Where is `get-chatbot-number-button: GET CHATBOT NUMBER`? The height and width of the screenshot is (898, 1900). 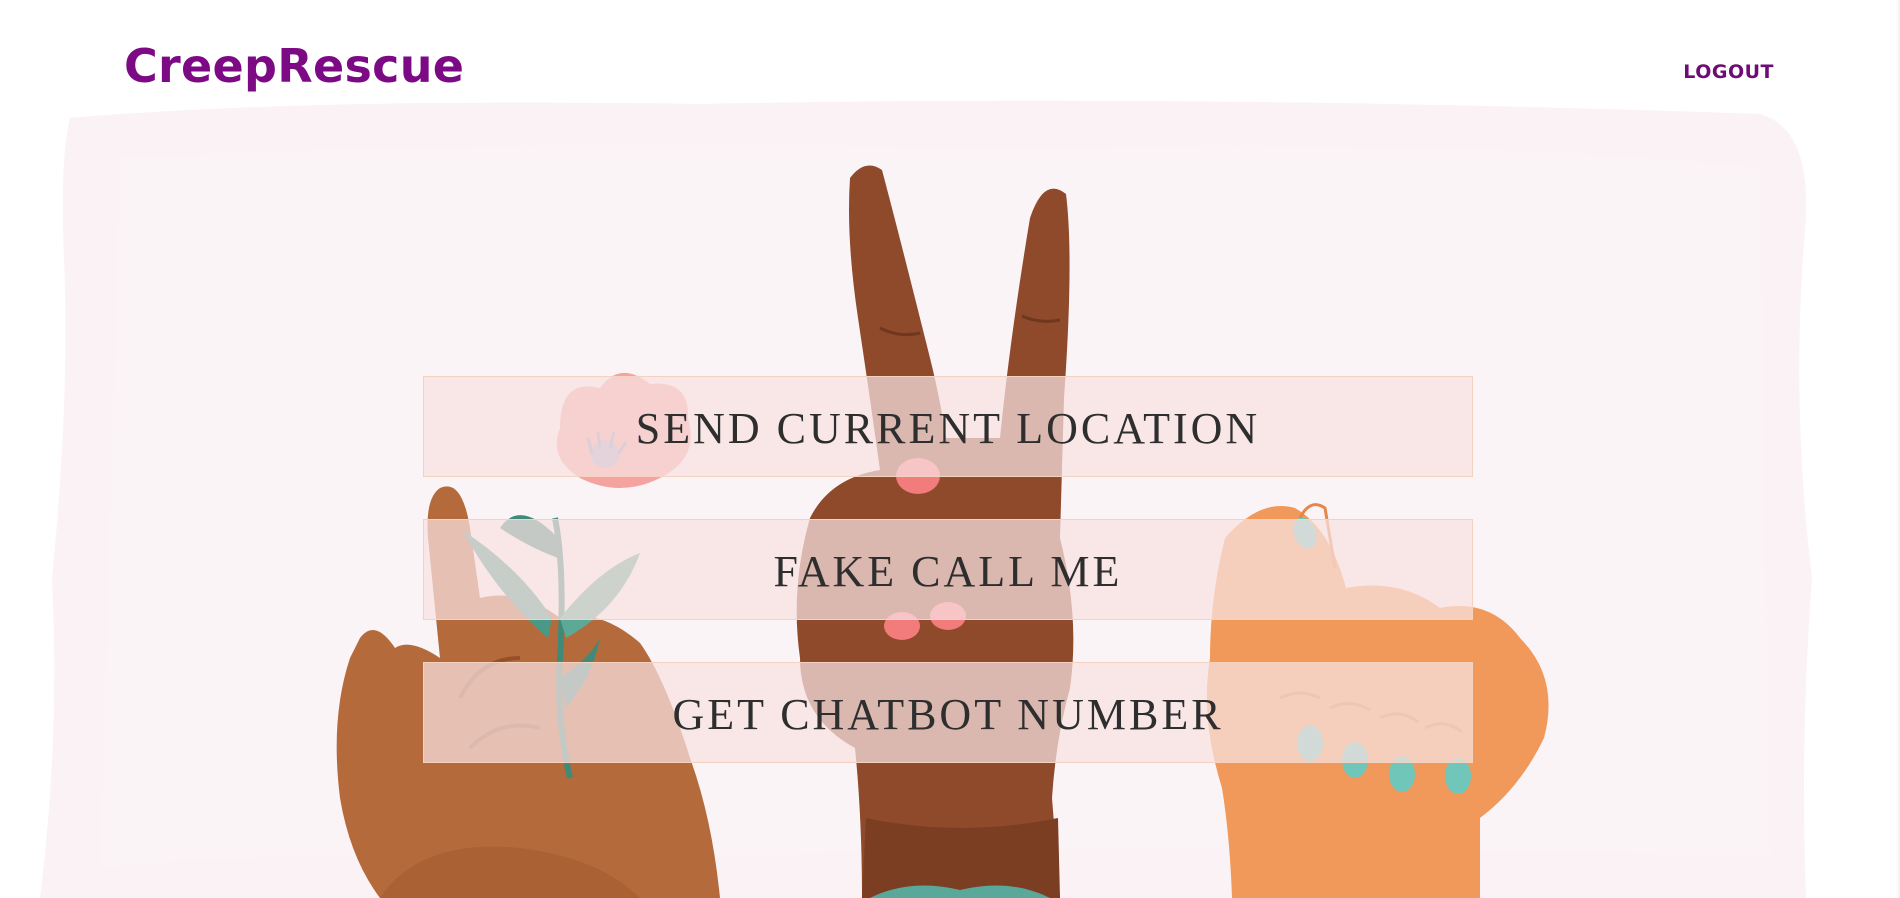
get-chatbot-number-button: GET CHATBOT NUMBER is located at coordinates (948, 712).